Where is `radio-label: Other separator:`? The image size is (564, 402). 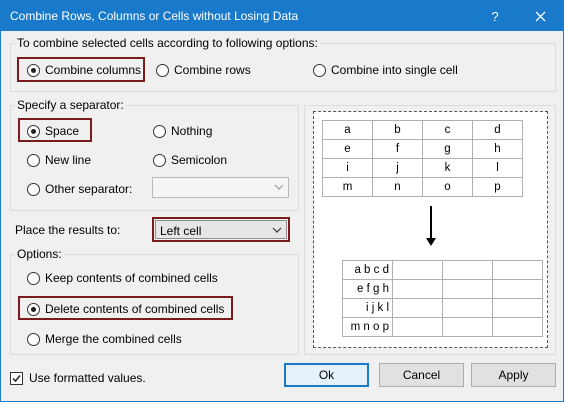 radio-label: Other separator: is located at coordinates (89, 189).